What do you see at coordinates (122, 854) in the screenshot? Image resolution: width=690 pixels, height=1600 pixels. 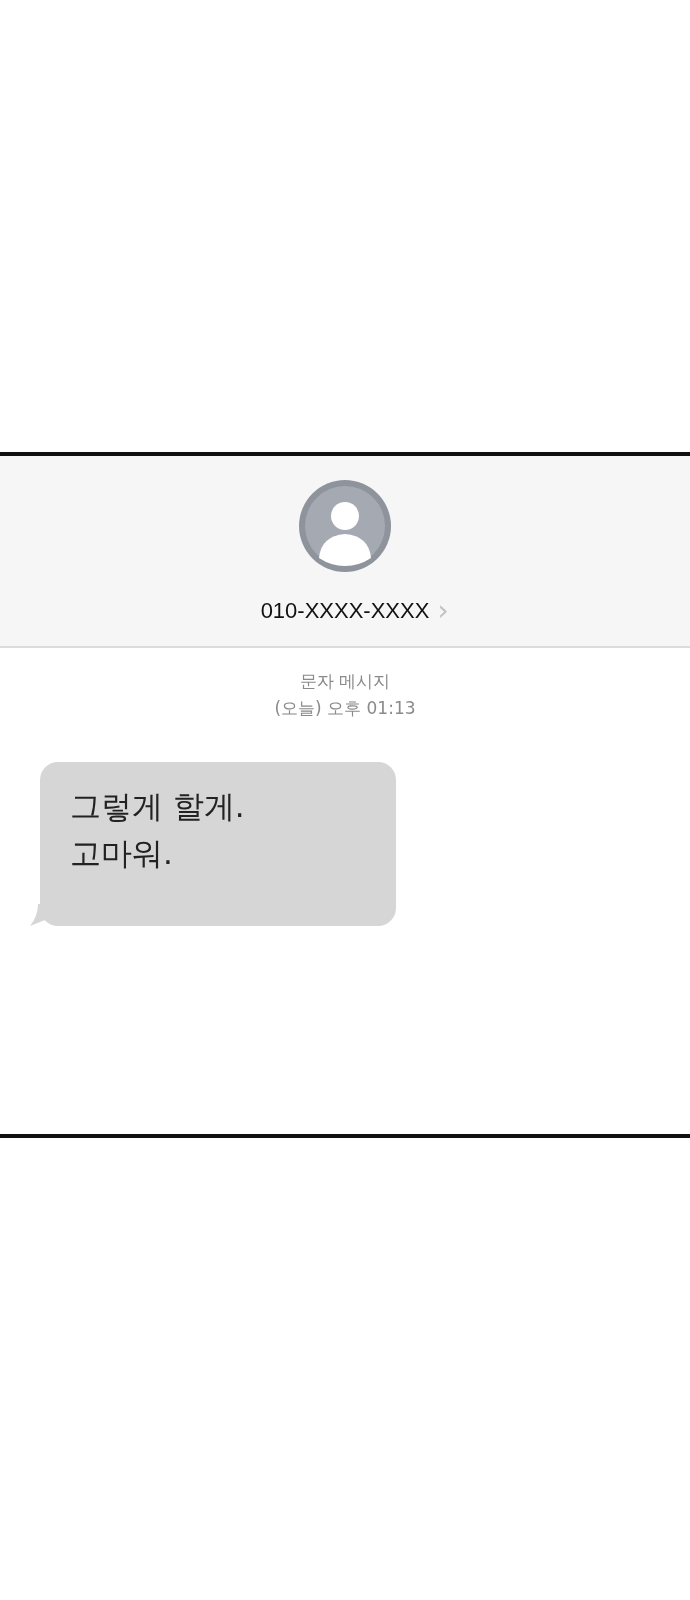 I see `message-text: 고마워.` at bounding box center [122, 854].